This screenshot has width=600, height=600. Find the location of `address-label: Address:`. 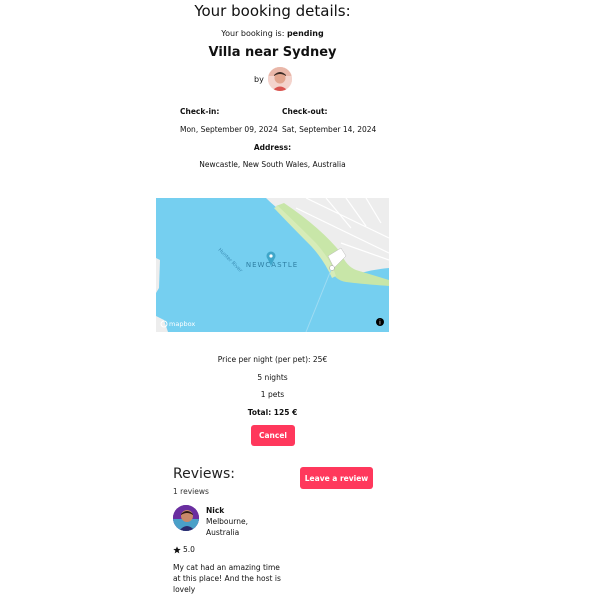

address-label: Address: is located at coordinates (272, 147).